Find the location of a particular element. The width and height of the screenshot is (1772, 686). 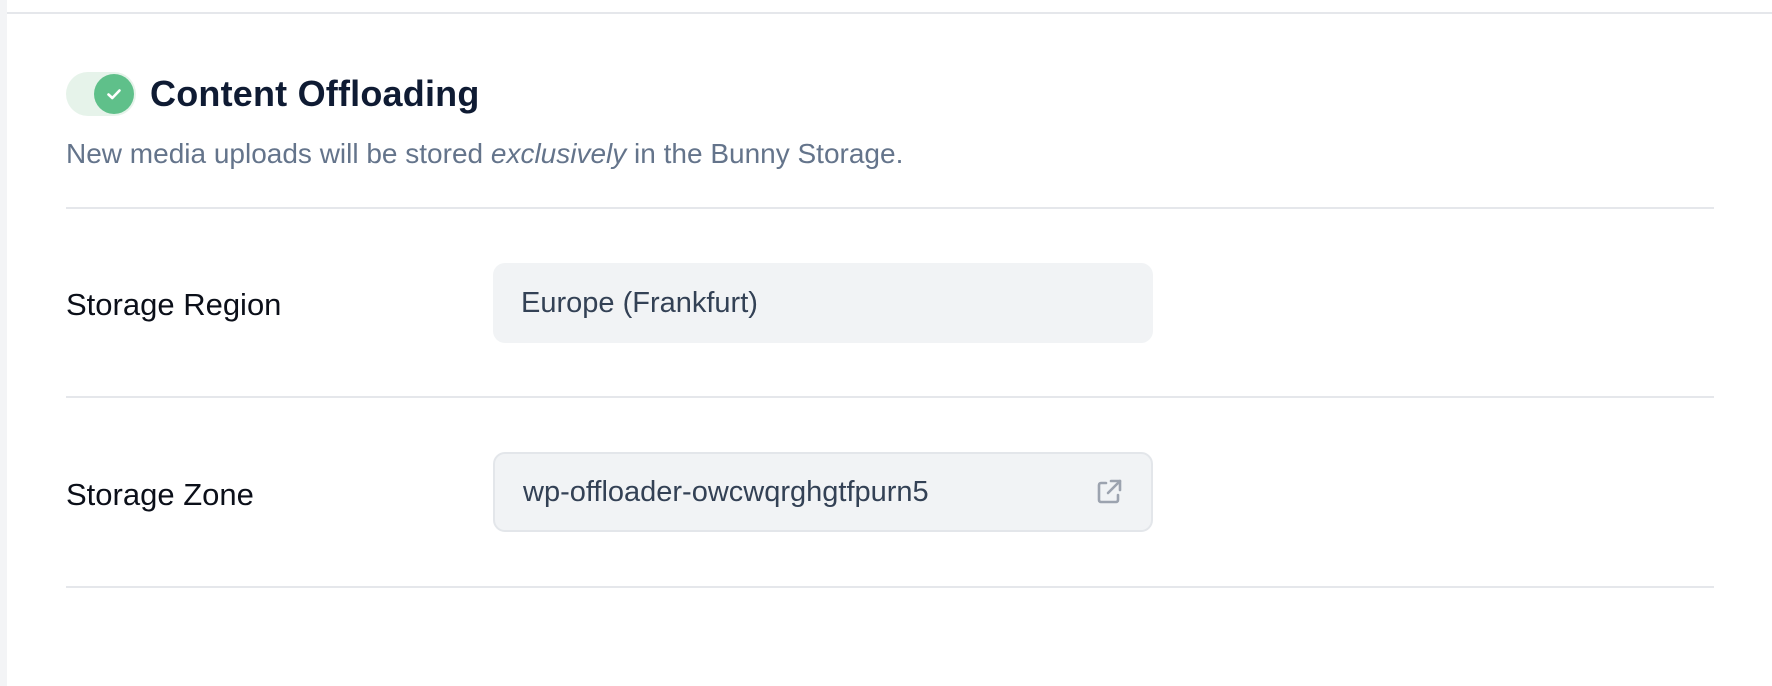

description-prefix: New media uploads will be stored is located at coordinates (278, 153).